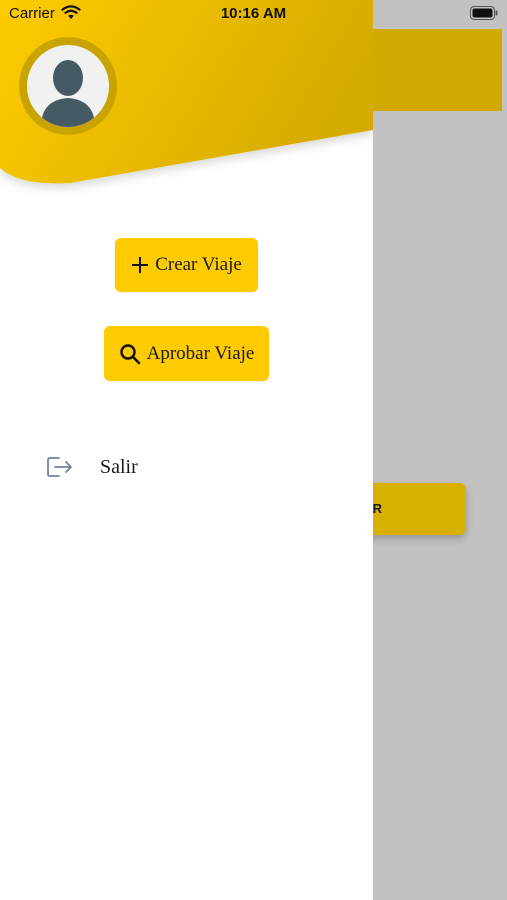 The width and height of the screenshot is (507, 900). I want to click on logout-label: Salir, so click(119, 466).